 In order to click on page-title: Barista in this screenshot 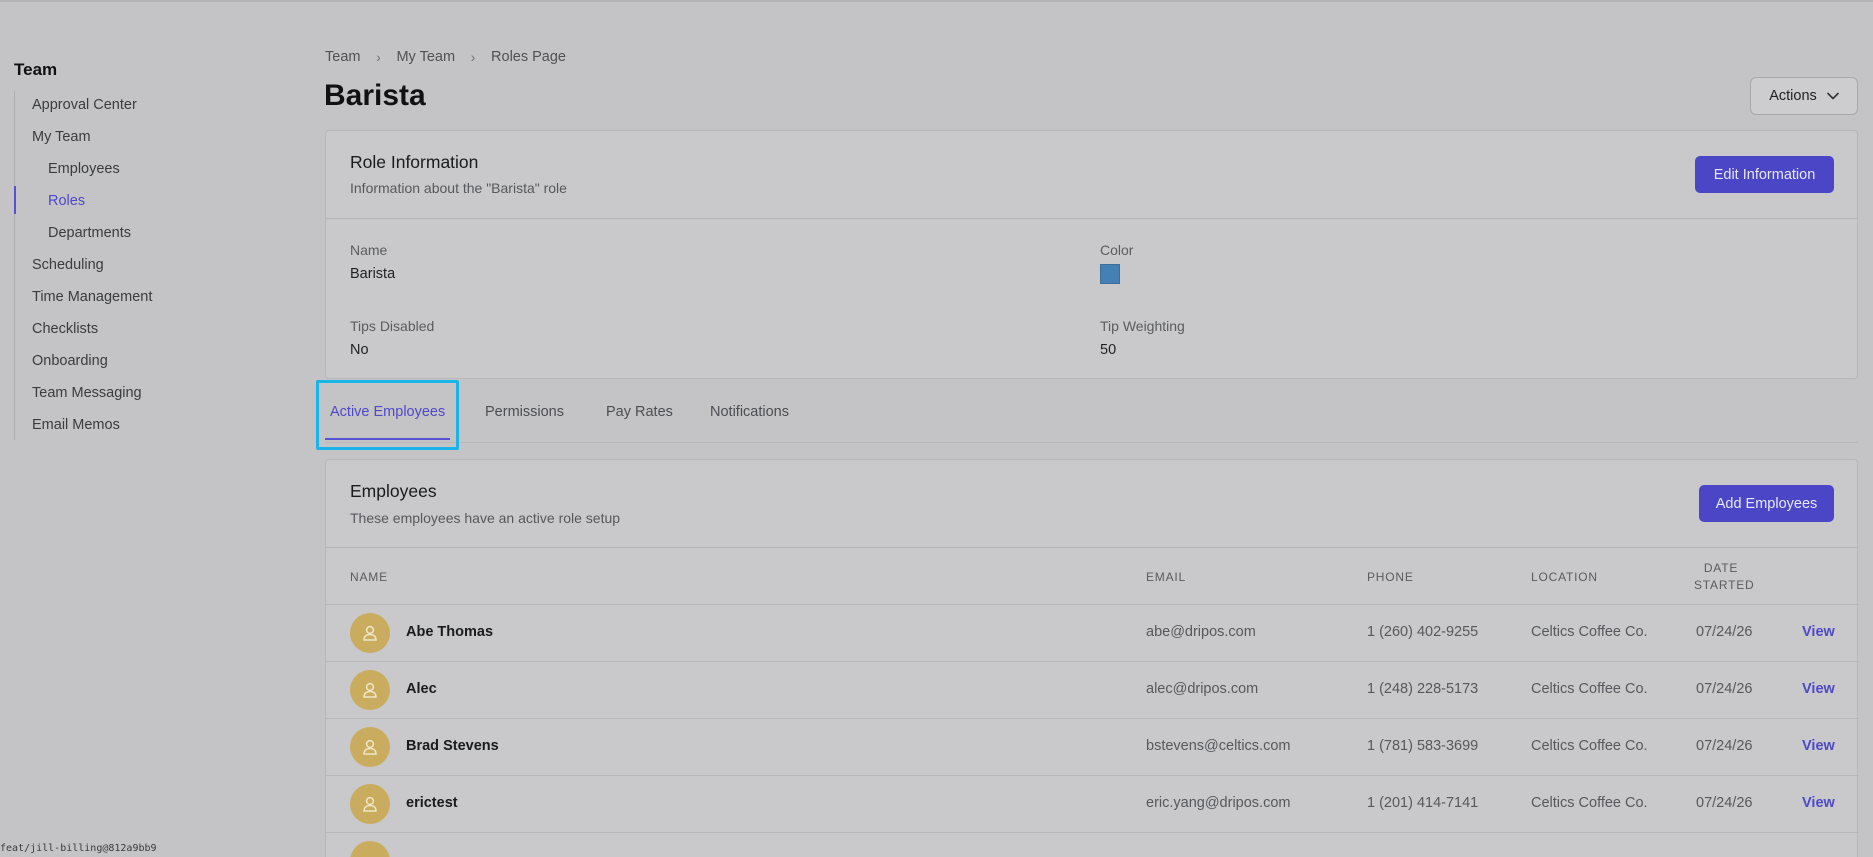, I will do `click(375, 95)`.